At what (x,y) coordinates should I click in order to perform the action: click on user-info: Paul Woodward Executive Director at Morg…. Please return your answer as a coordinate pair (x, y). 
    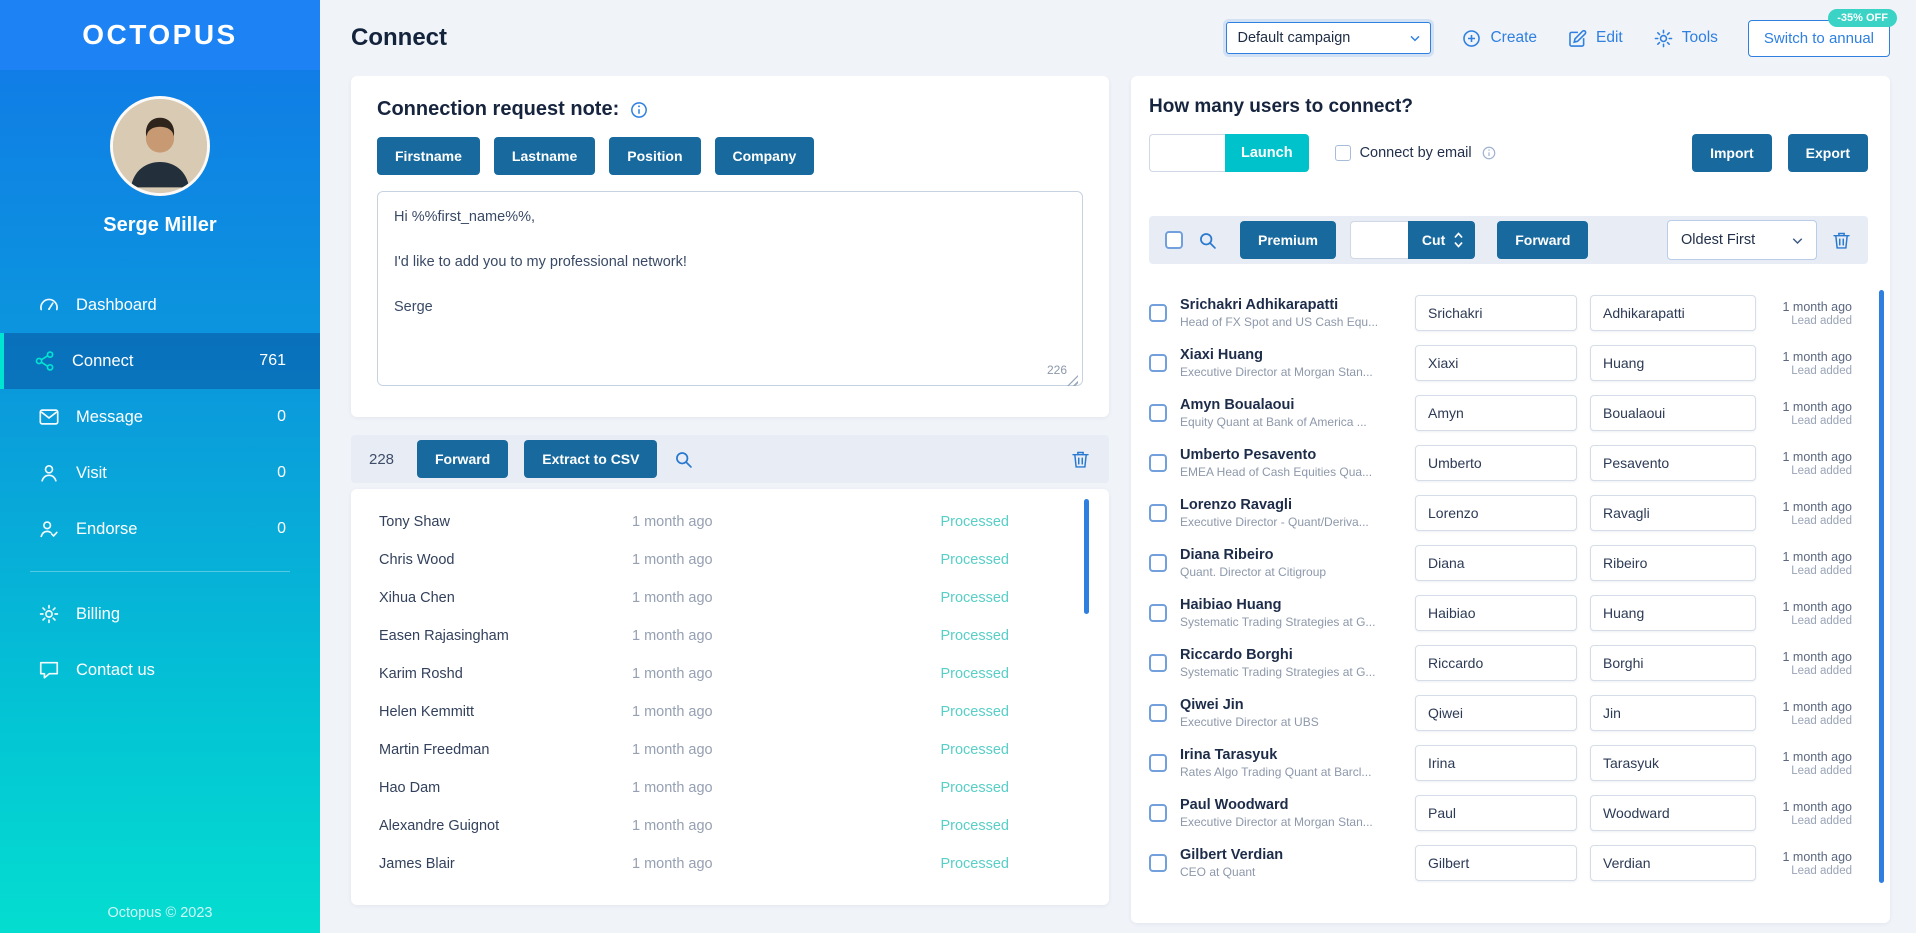
    Looking at the image, I should click on (1291, 813).